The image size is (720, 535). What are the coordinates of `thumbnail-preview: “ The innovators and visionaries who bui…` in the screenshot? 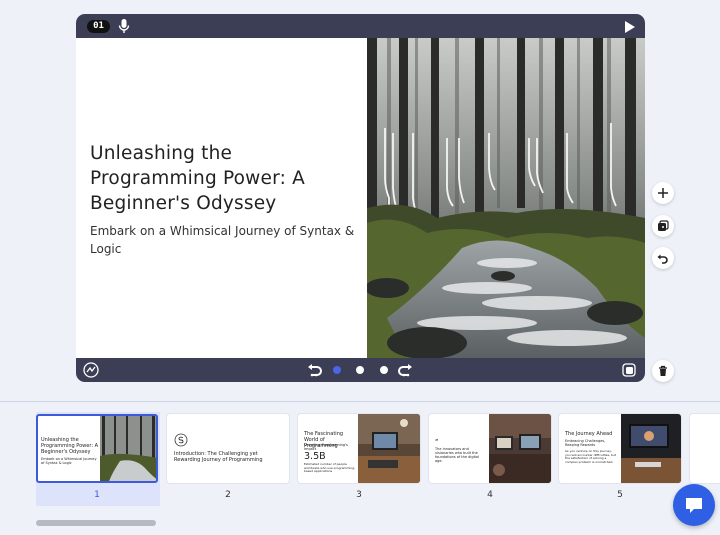 It's located at (490, 448).